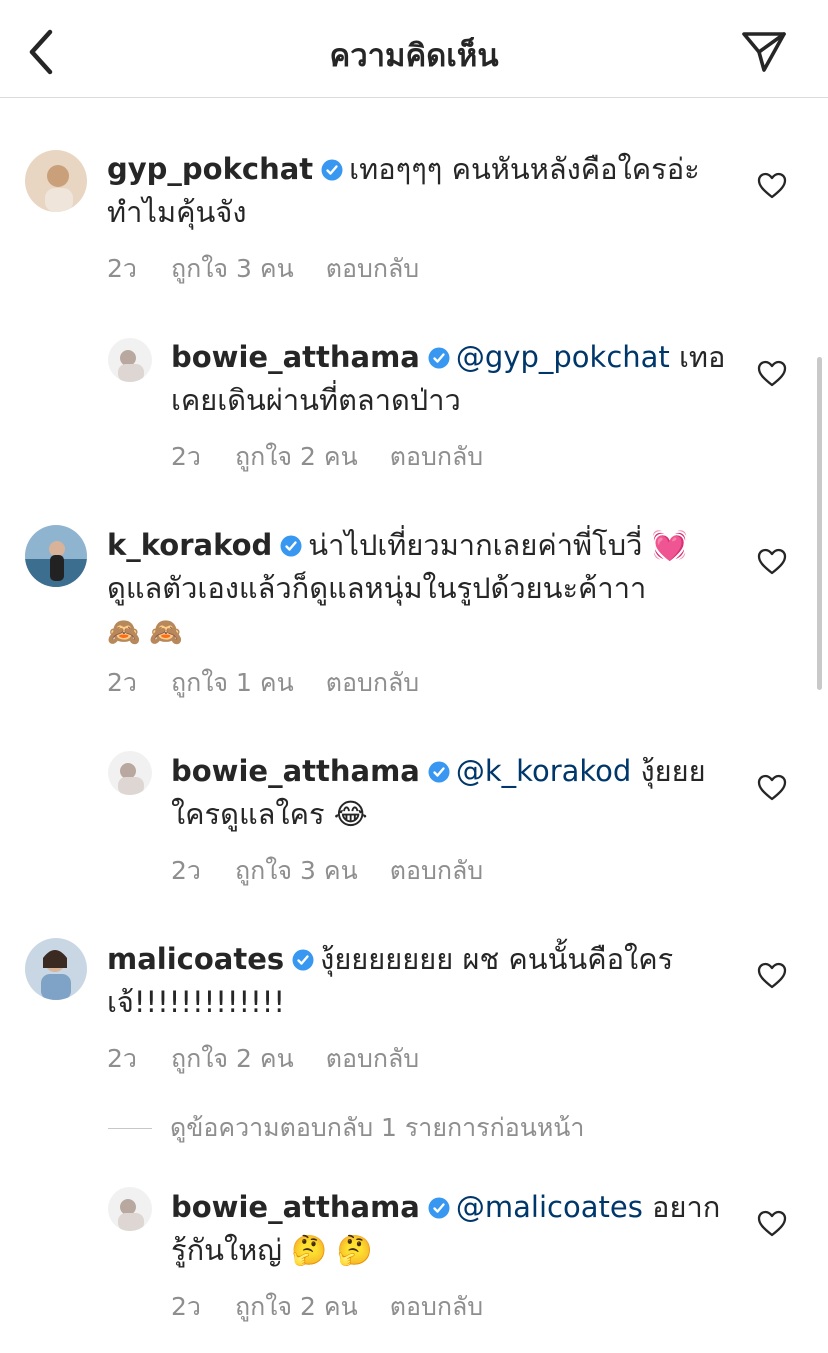  What do you see at coordinates (130, 1128) in the screenshot?
I see `divider` at bounding box center [130, 1128].